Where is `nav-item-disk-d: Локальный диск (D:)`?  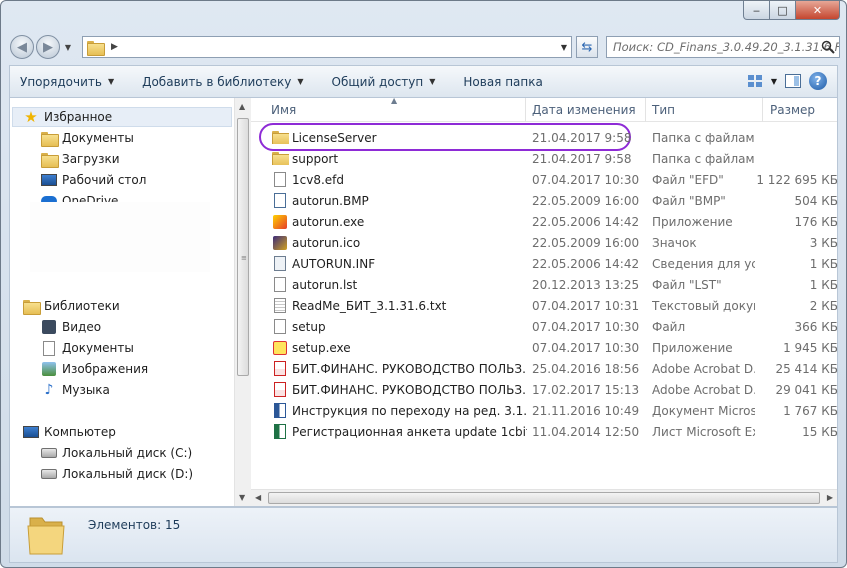
nav-item-disk-d: Локальный диск (D:) is located at coordinates (116, 474).